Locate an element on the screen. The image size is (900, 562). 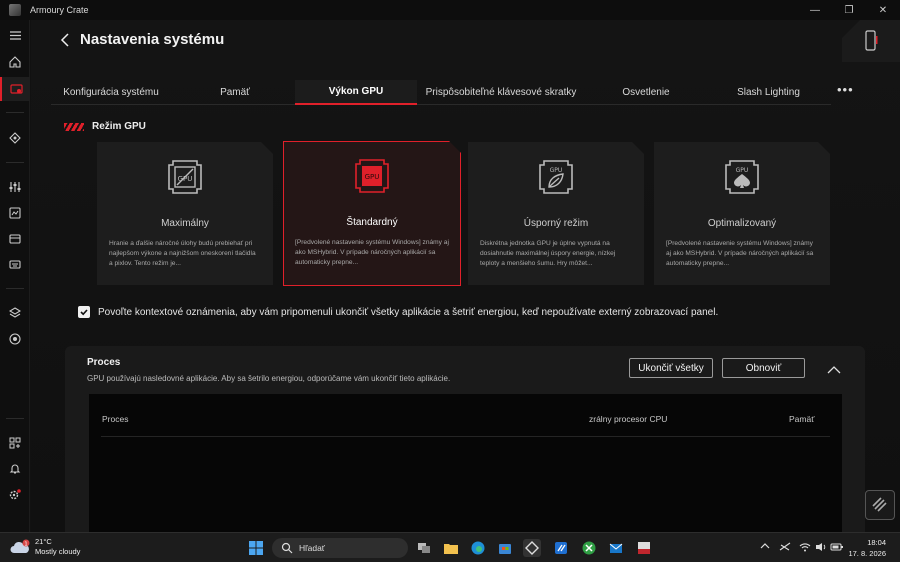
armoury-crate-taskbar-icon is located at coordinates (532, 548).